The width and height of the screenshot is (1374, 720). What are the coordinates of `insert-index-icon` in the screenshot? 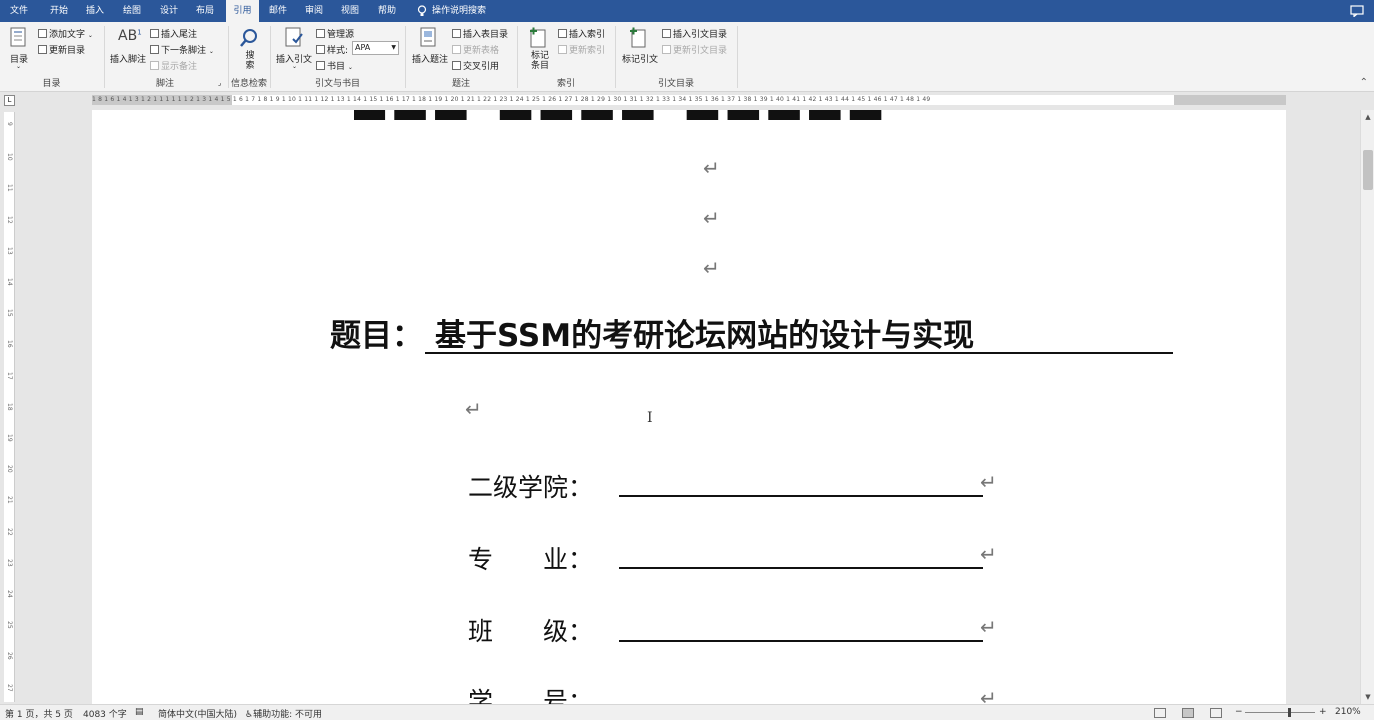 It's located at (562, 33).